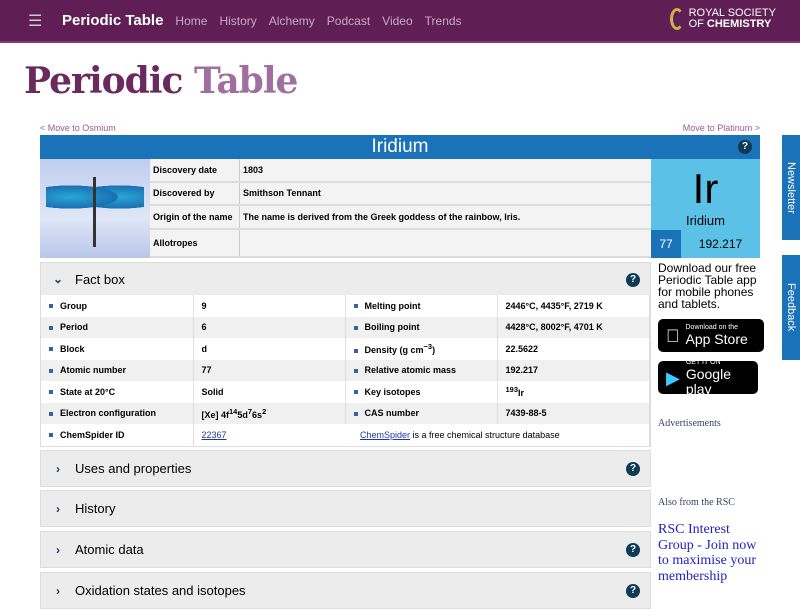  What do you see at coordinates (117, 370) in the screenshot?
I see `fact-key: Atomic number` at bounding box center [117, 370].